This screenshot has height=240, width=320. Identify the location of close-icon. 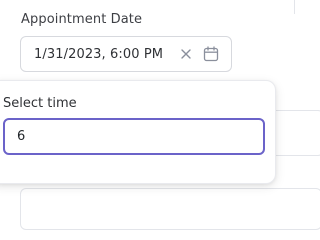
(186, 54).